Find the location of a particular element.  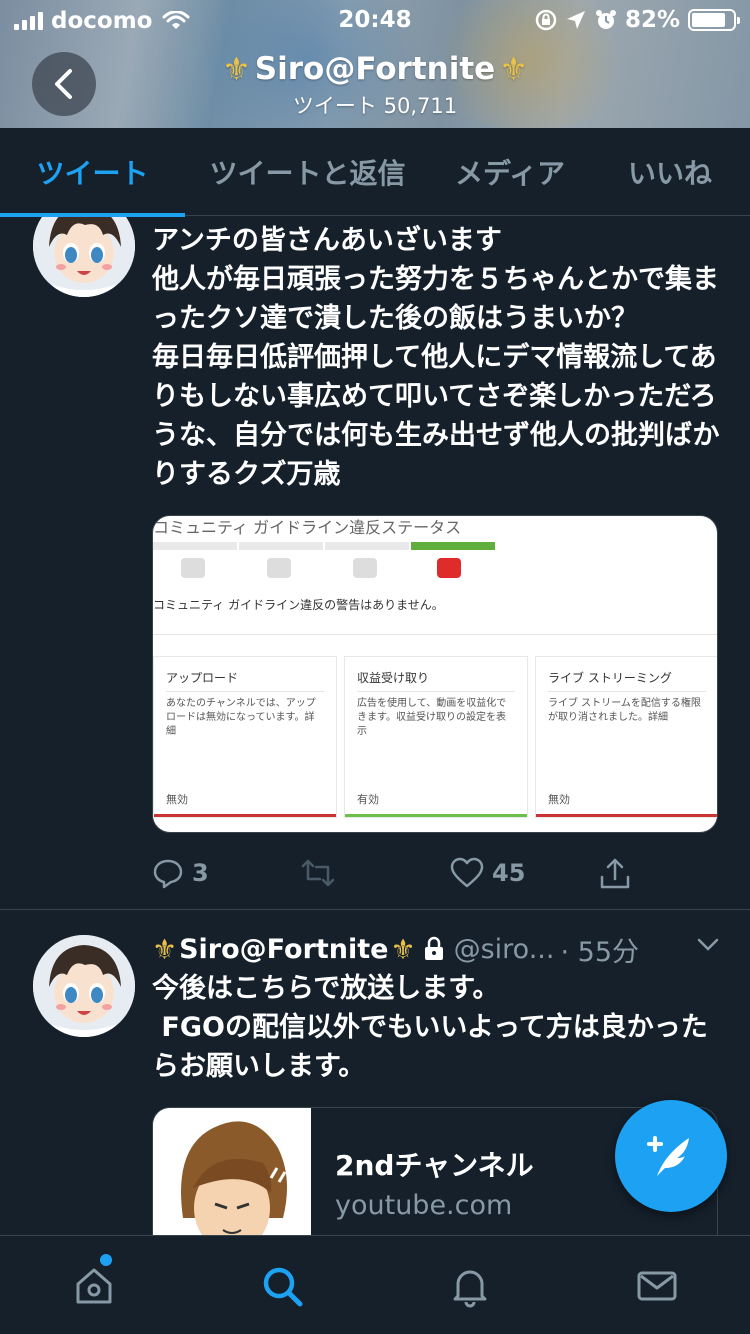

profile-name: Siro@Fortnite is located at coordinates (375, 69).